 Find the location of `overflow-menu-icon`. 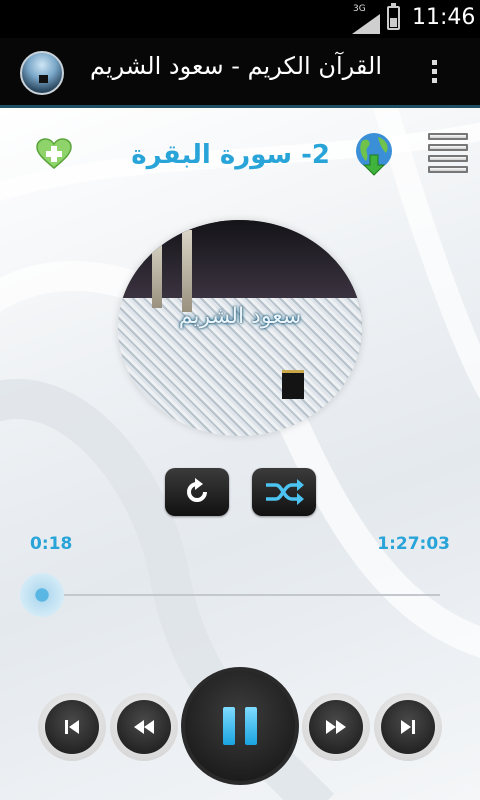

overflow-menu-icon is located at coordinates (434, 74).